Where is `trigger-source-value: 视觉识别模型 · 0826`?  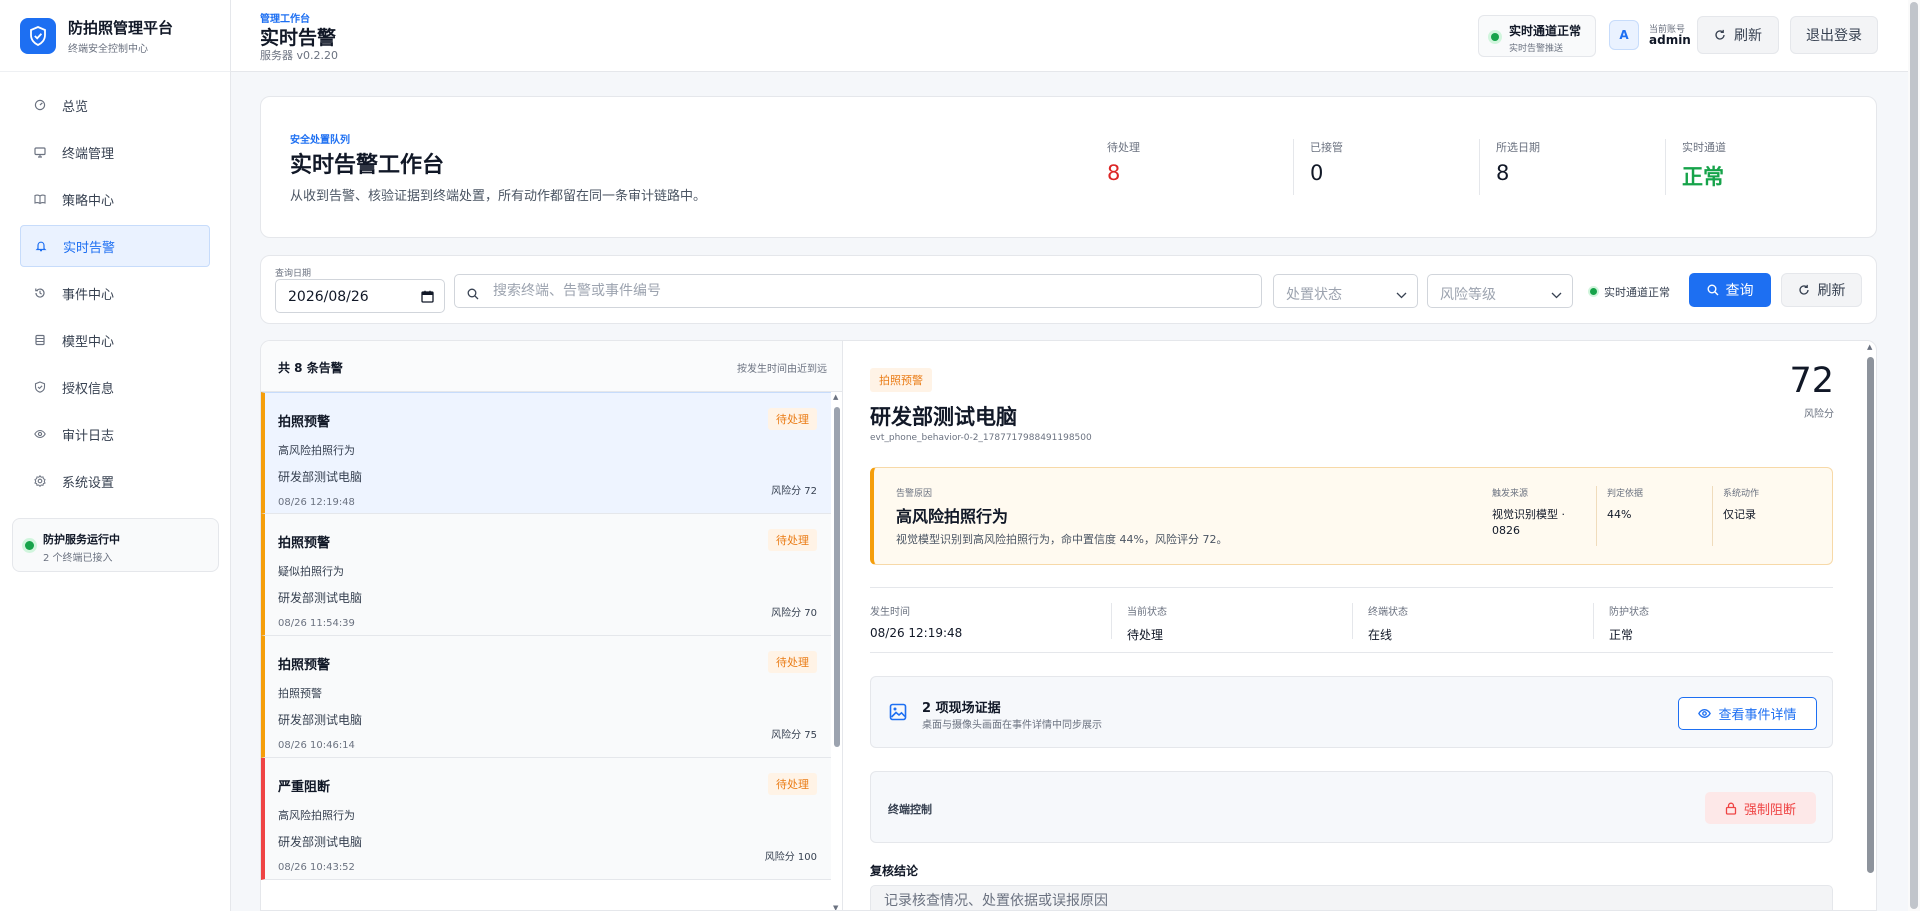
trigger-source-value: 视觉识别模型 · 0826 is located at coordinates (1528, 522).